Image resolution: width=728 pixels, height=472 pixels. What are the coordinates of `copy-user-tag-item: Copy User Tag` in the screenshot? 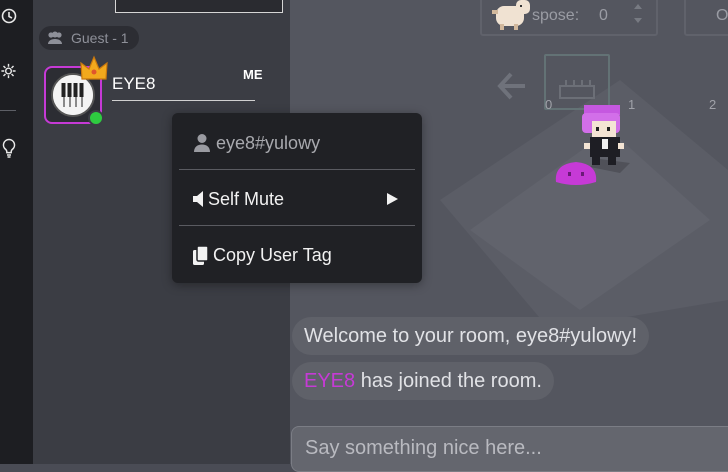 It's located at (297, 255).